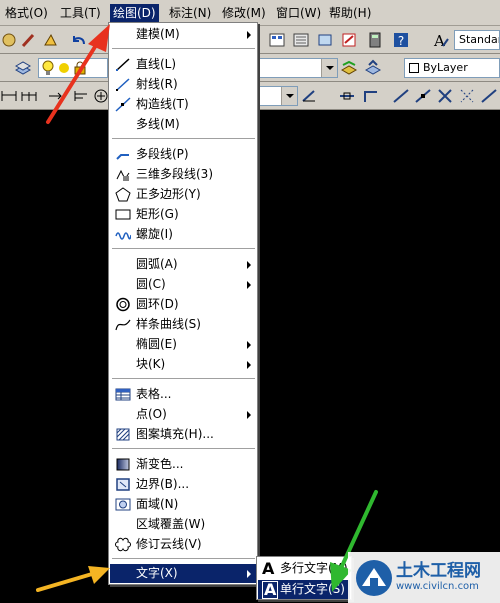 This screenshot has width=500, height=603. I want to click on help-icon: ?, so click(401, 40).